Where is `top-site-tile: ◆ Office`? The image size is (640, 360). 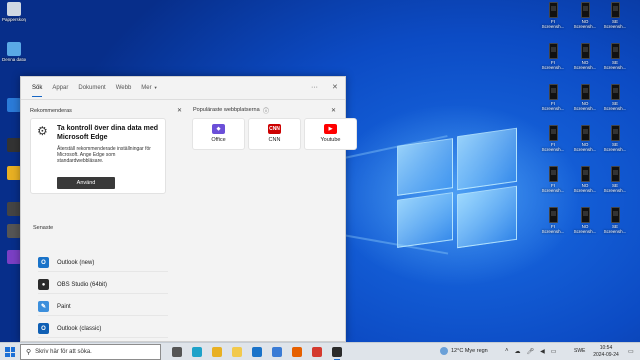
top-site-tile: ◆ Office is located at coordinates (218, 134).